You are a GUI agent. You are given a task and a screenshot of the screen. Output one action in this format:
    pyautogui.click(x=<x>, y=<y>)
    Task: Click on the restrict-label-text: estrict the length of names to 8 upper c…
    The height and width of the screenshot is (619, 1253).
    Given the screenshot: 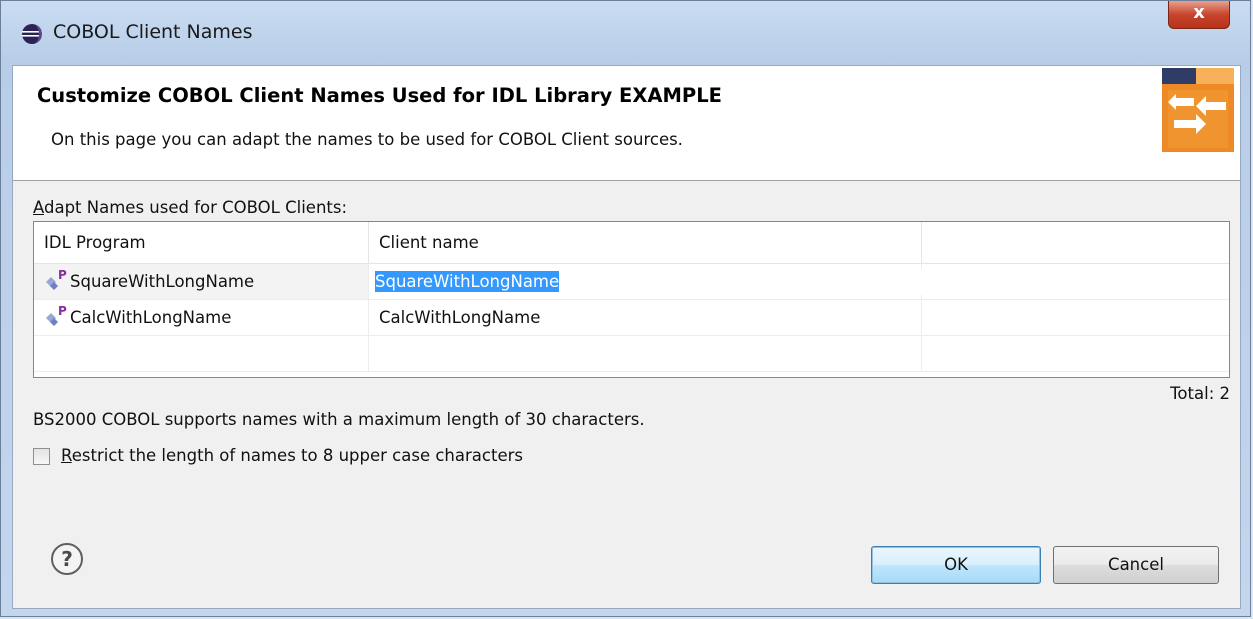 What is the action you would take?
    pyautogui.click(x=297, y=455)
    